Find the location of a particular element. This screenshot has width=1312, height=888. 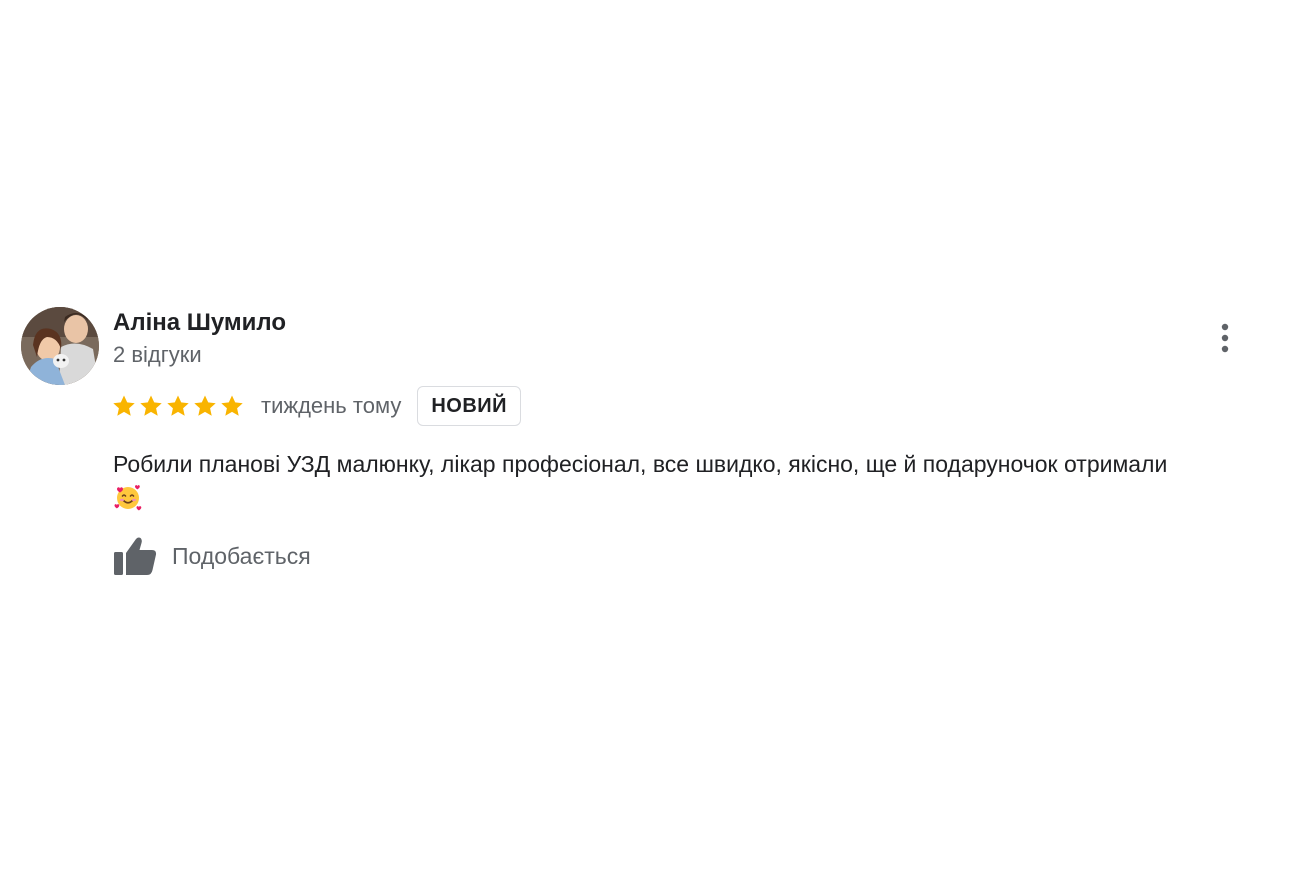

rating-row: тиждень тому НОВИЙ is located at coordinates (317, 406).